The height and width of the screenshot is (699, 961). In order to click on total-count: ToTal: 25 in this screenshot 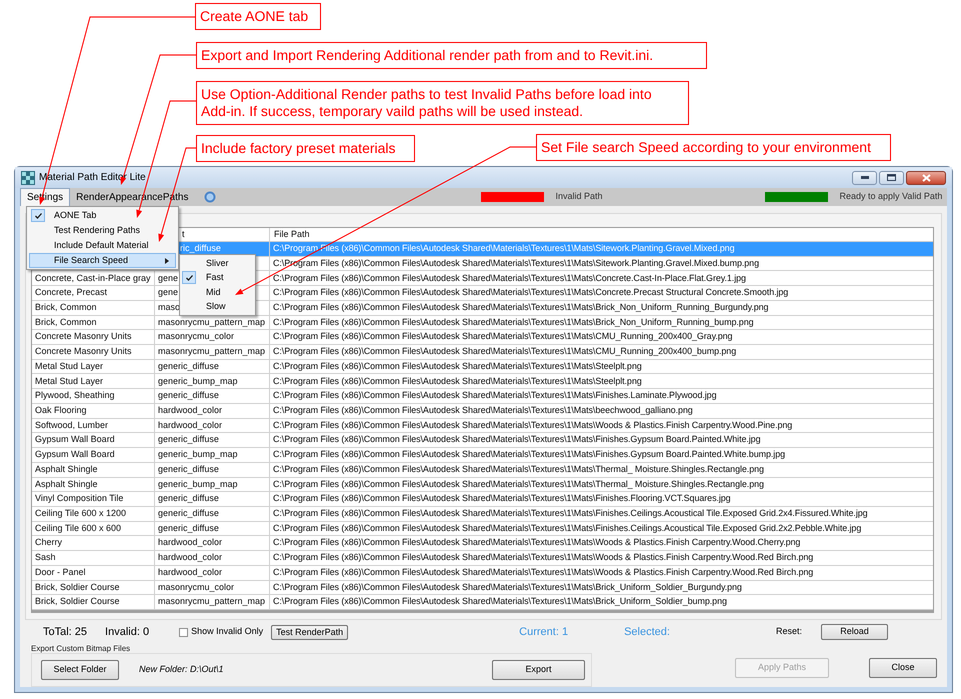, I will do `click(65, 632)`.